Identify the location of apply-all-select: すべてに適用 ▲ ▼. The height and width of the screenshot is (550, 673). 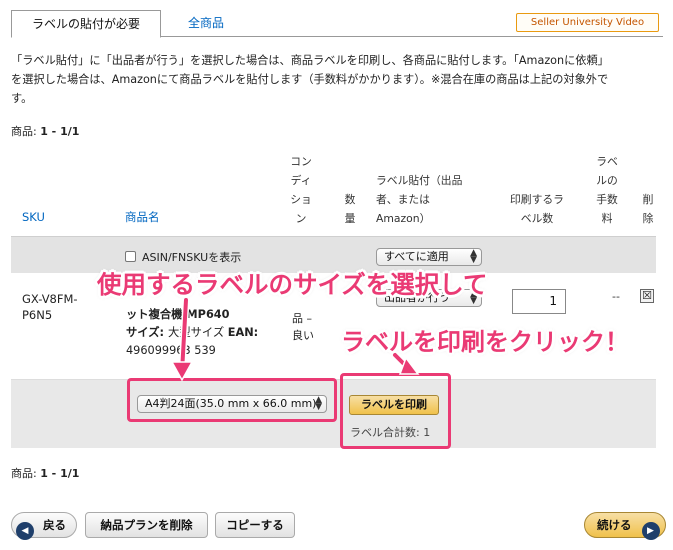
(429, 257).